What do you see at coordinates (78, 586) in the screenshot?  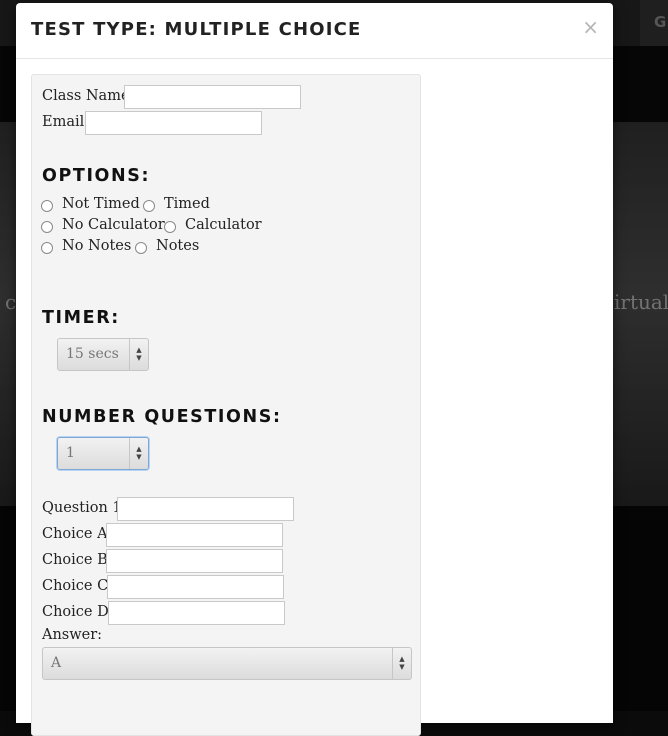 I see `choice-c-label: Choice C:` at bounding box center [78, 586].